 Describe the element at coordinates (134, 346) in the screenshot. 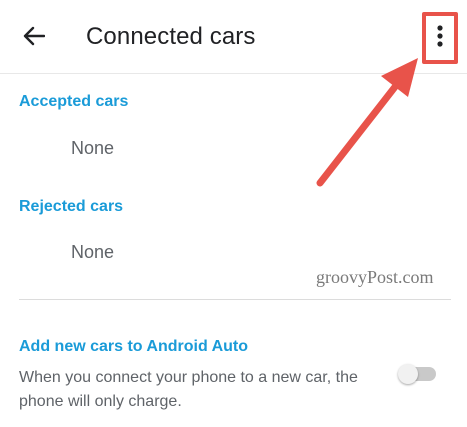

I see `add-new-cars-title: Add new cars to Android Auto` at that location.